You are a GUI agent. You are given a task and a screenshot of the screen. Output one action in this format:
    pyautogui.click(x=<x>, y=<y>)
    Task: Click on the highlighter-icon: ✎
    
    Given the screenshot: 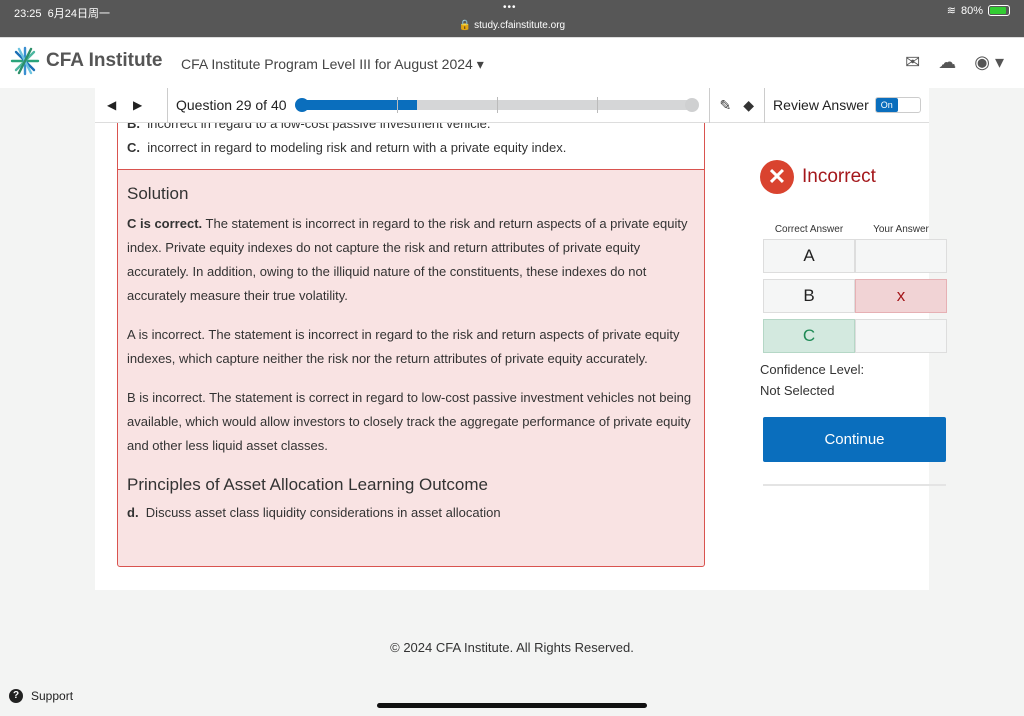 What is the action you would take?
    pyautogui.click(x=726, y=105)
    